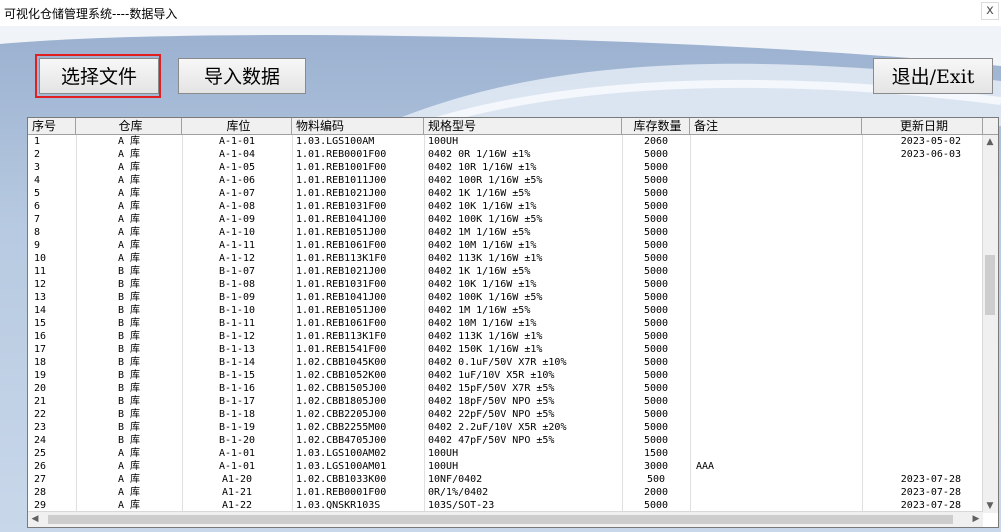 The height and width of the screenshot is (532, 1001). What do you see at coordinates (37, 193) in the screenshot?
I see `cell-seq: 5` at bounding box center [37, 193].